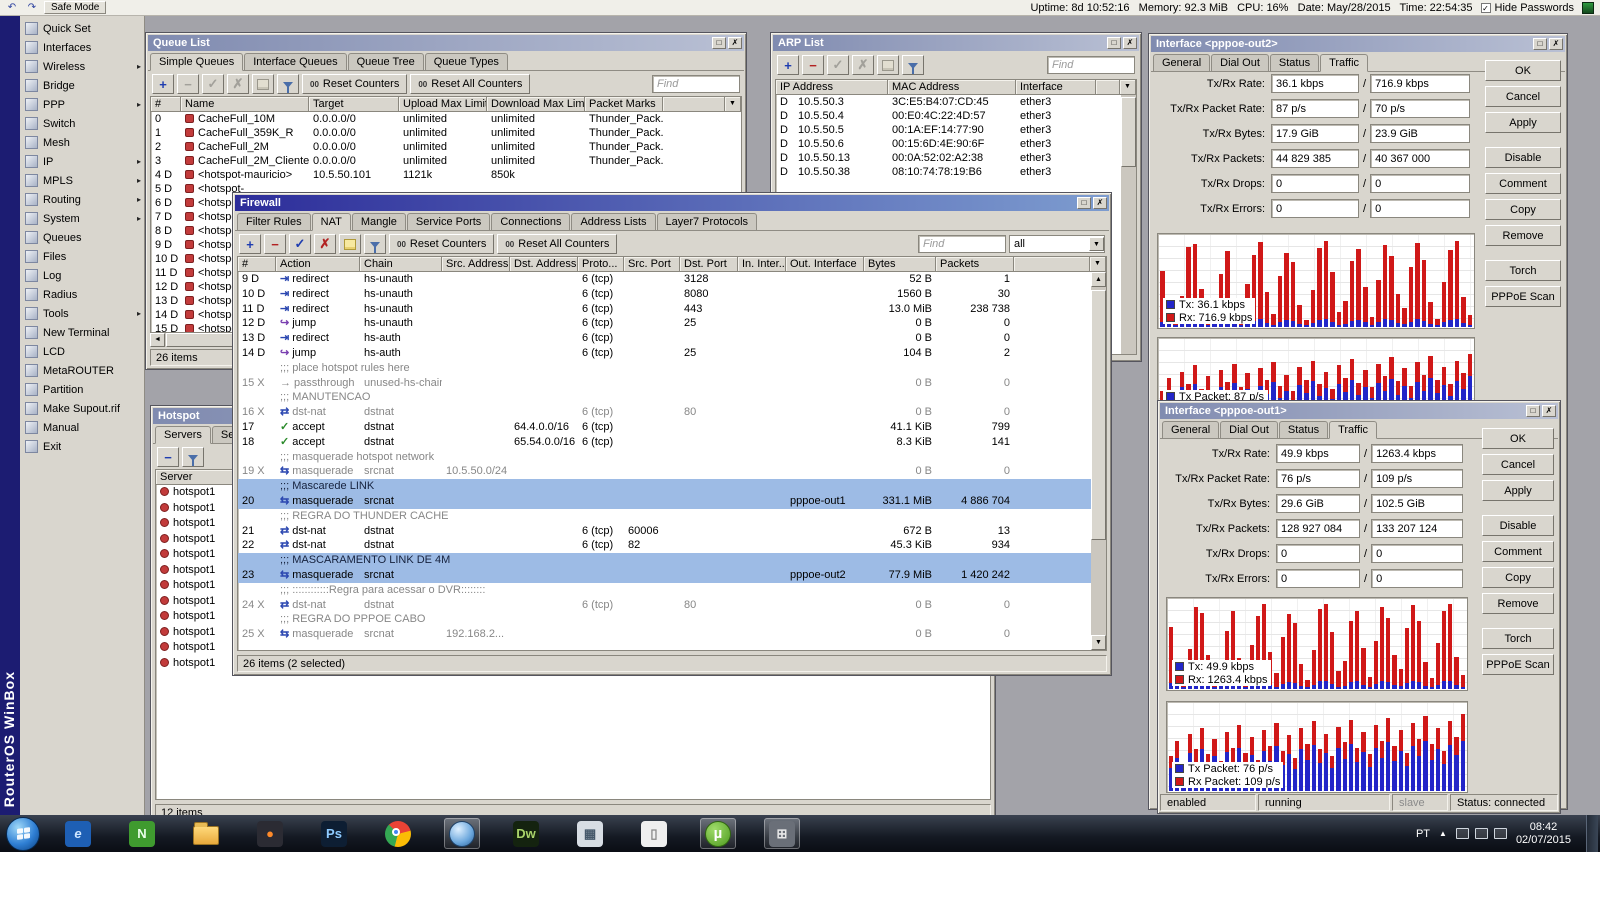  Describe the element at coordinates (1518, 551) in the screenshot. I see `comment-button: Comment` at that location.